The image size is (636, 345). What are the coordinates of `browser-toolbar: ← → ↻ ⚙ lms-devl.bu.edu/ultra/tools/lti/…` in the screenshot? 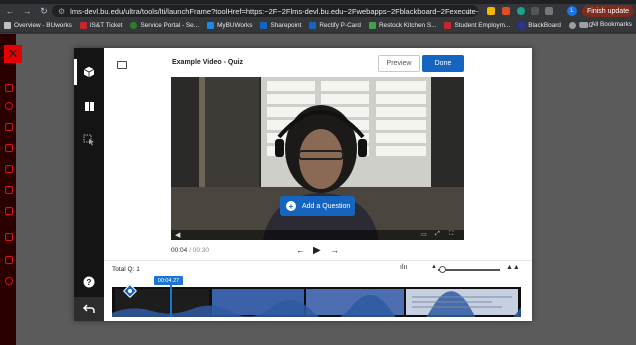 It's located at (318, 11).